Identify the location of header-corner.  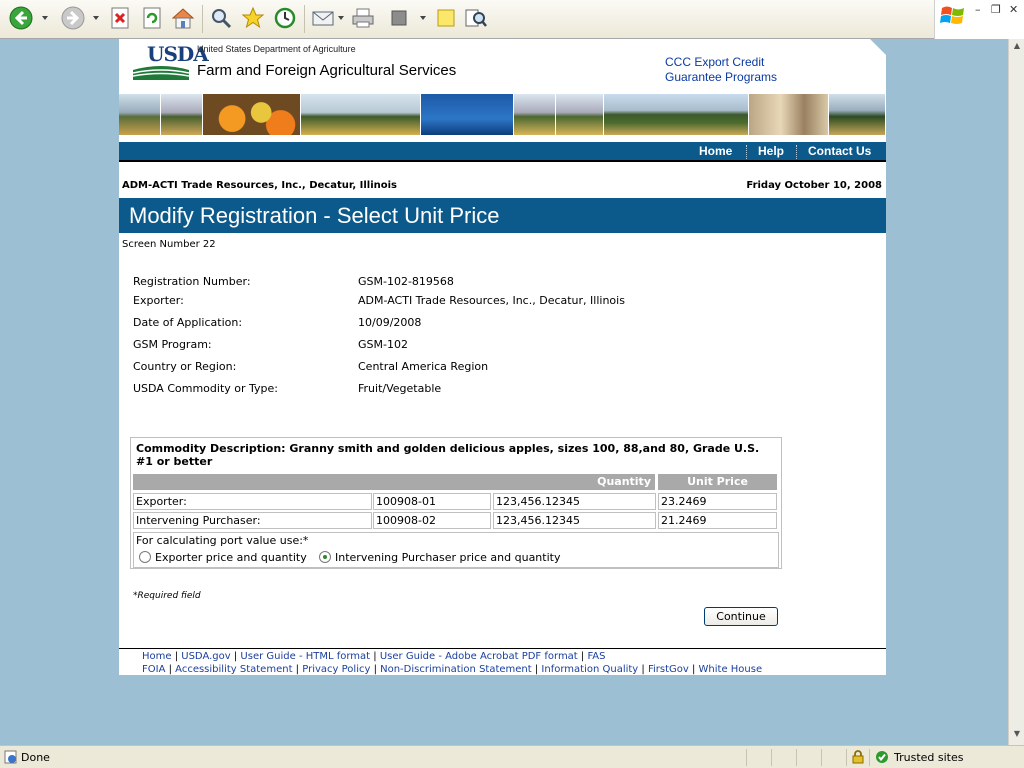
(878, 47).